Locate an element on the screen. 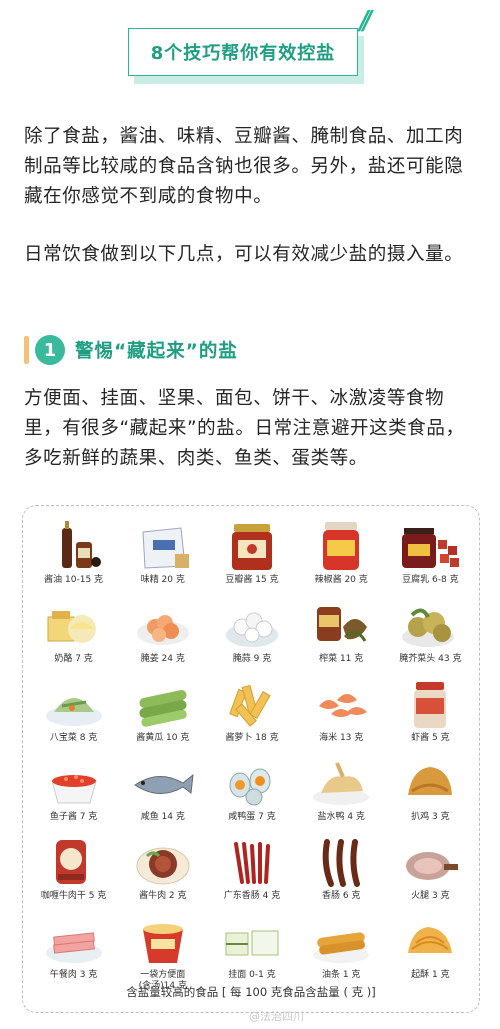  pickled-garlic-icon is located at coordinates (252, 624).